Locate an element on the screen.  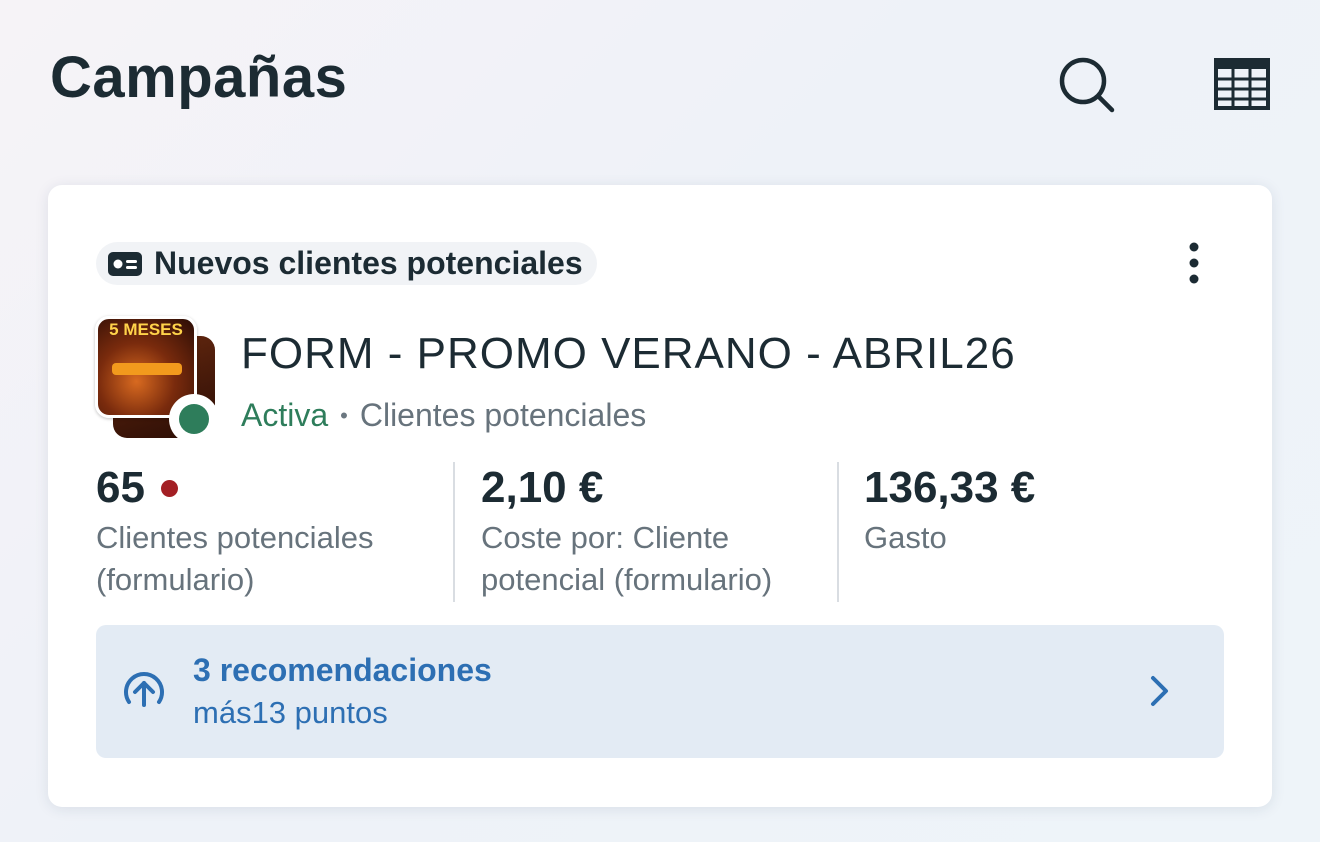
metric-leads-label: Clientes potenciales (formulario) is located at coordinates (235, 558).